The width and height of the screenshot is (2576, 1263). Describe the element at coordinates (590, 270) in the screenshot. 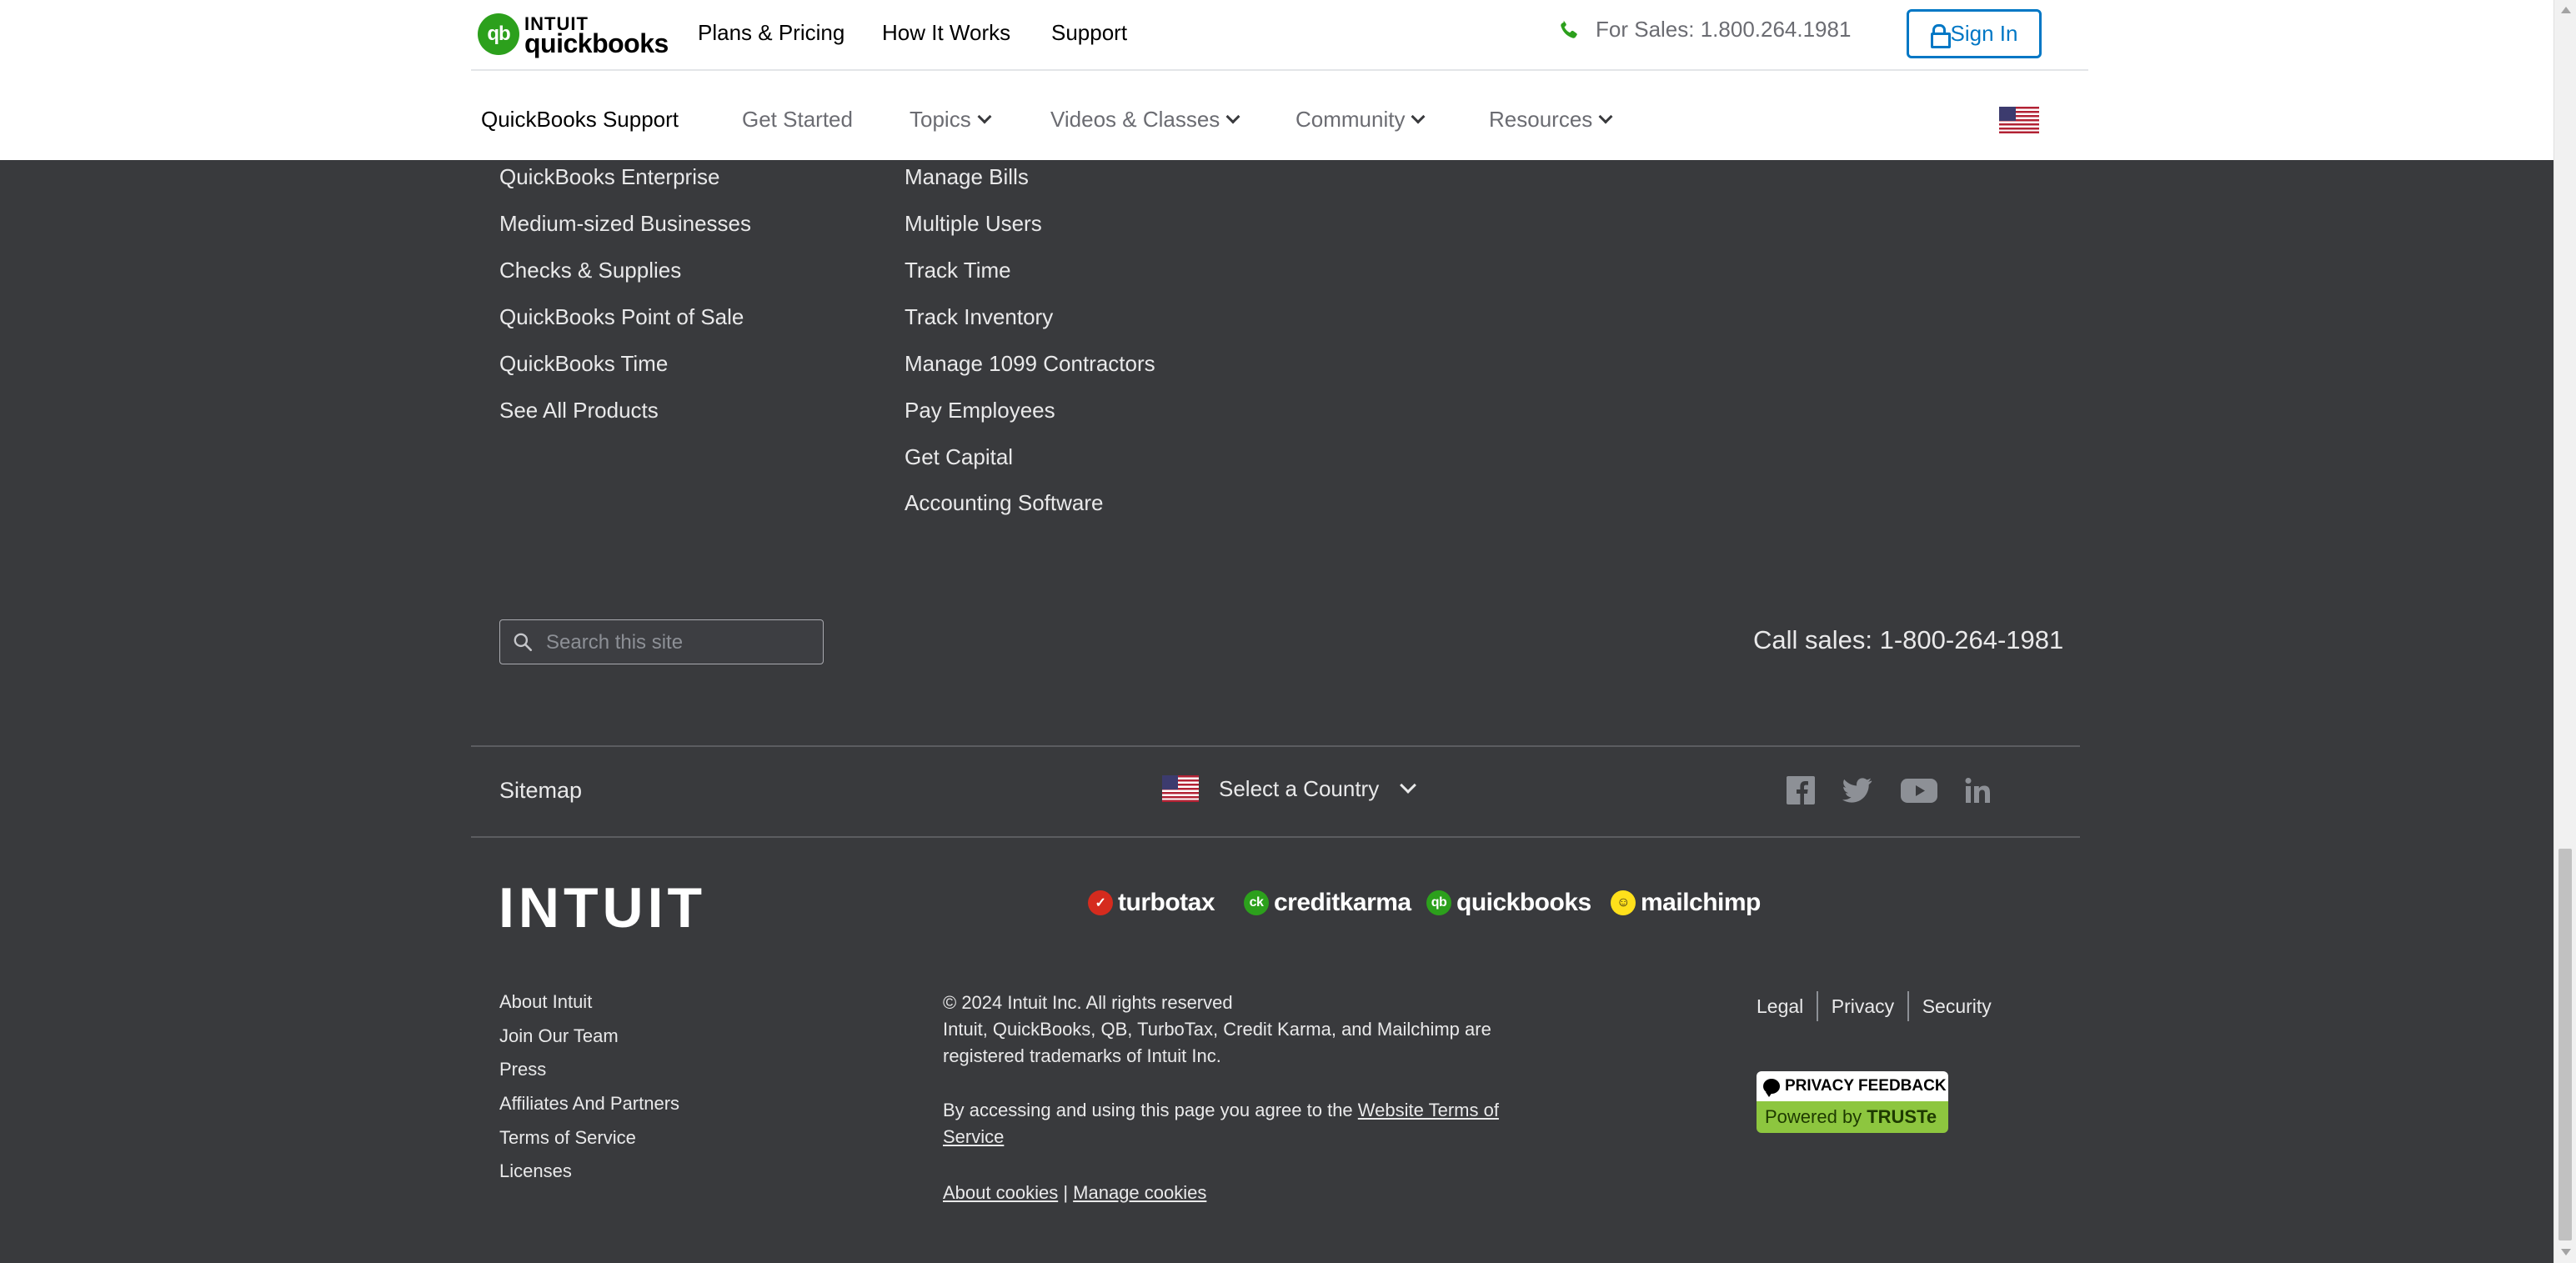

I see `footer-link-checks-supplies: Checks & Supplies` at that location.